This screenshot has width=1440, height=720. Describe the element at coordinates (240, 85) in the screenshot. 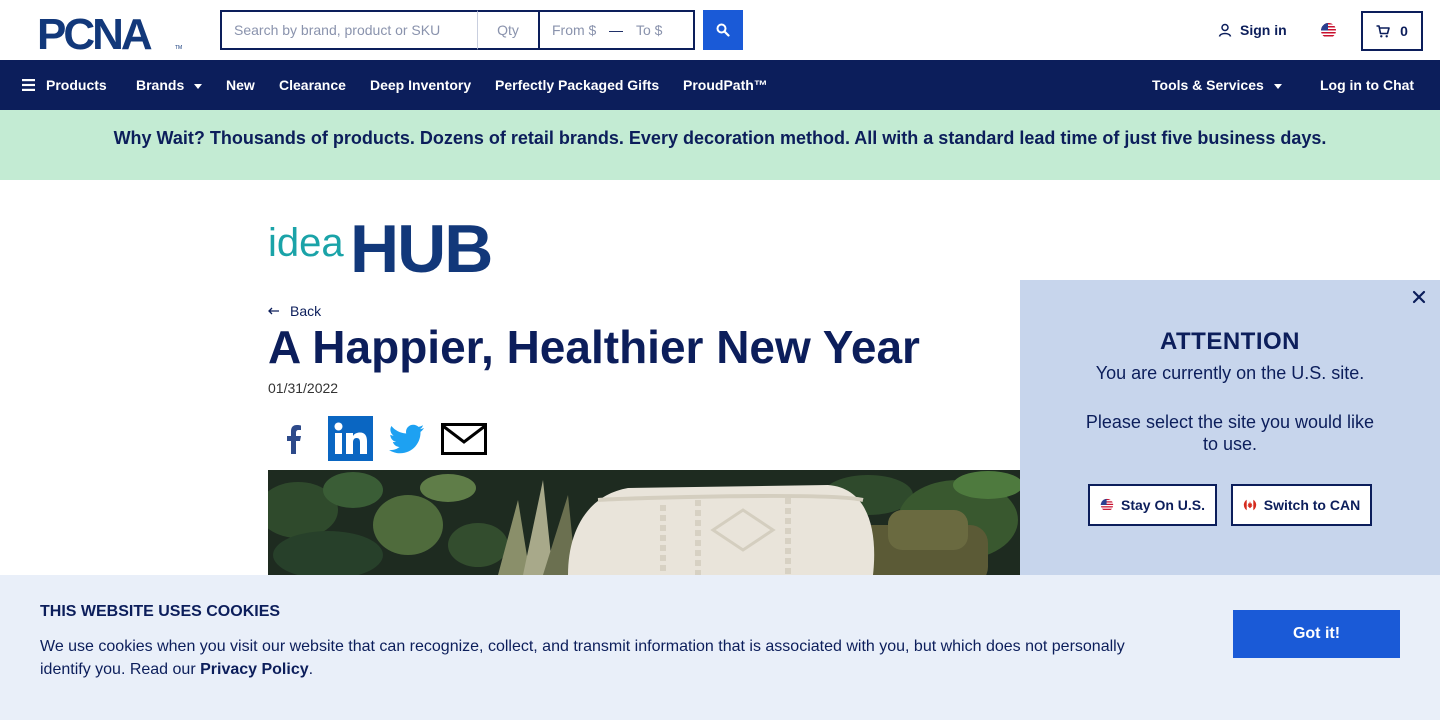

I see `nav-new: New` at that location.